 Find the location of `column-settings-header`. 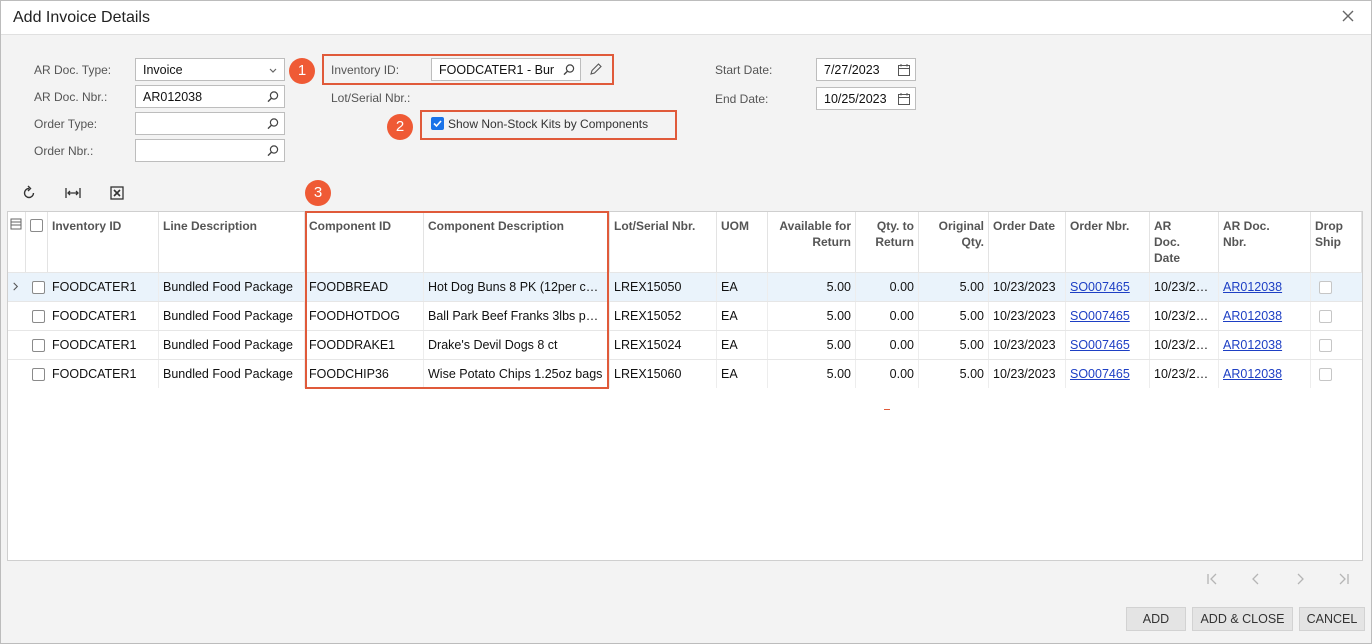

column-settings-header is located at coordinates (17, 242).